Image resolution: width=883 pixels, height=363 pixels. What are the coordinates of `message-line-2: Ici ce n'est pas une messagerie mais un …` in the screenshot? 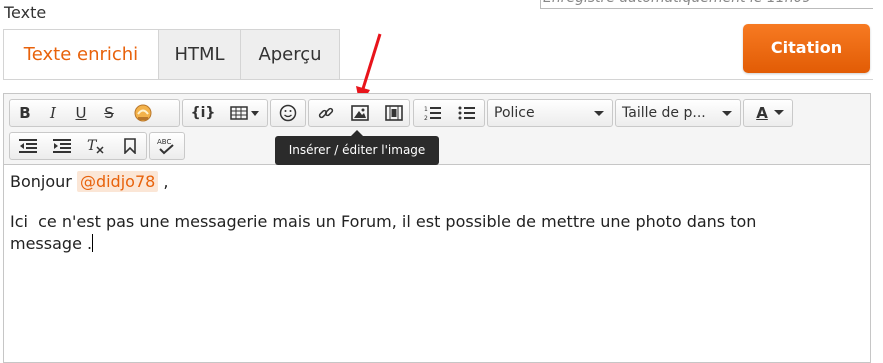 It's located at (383, 221).